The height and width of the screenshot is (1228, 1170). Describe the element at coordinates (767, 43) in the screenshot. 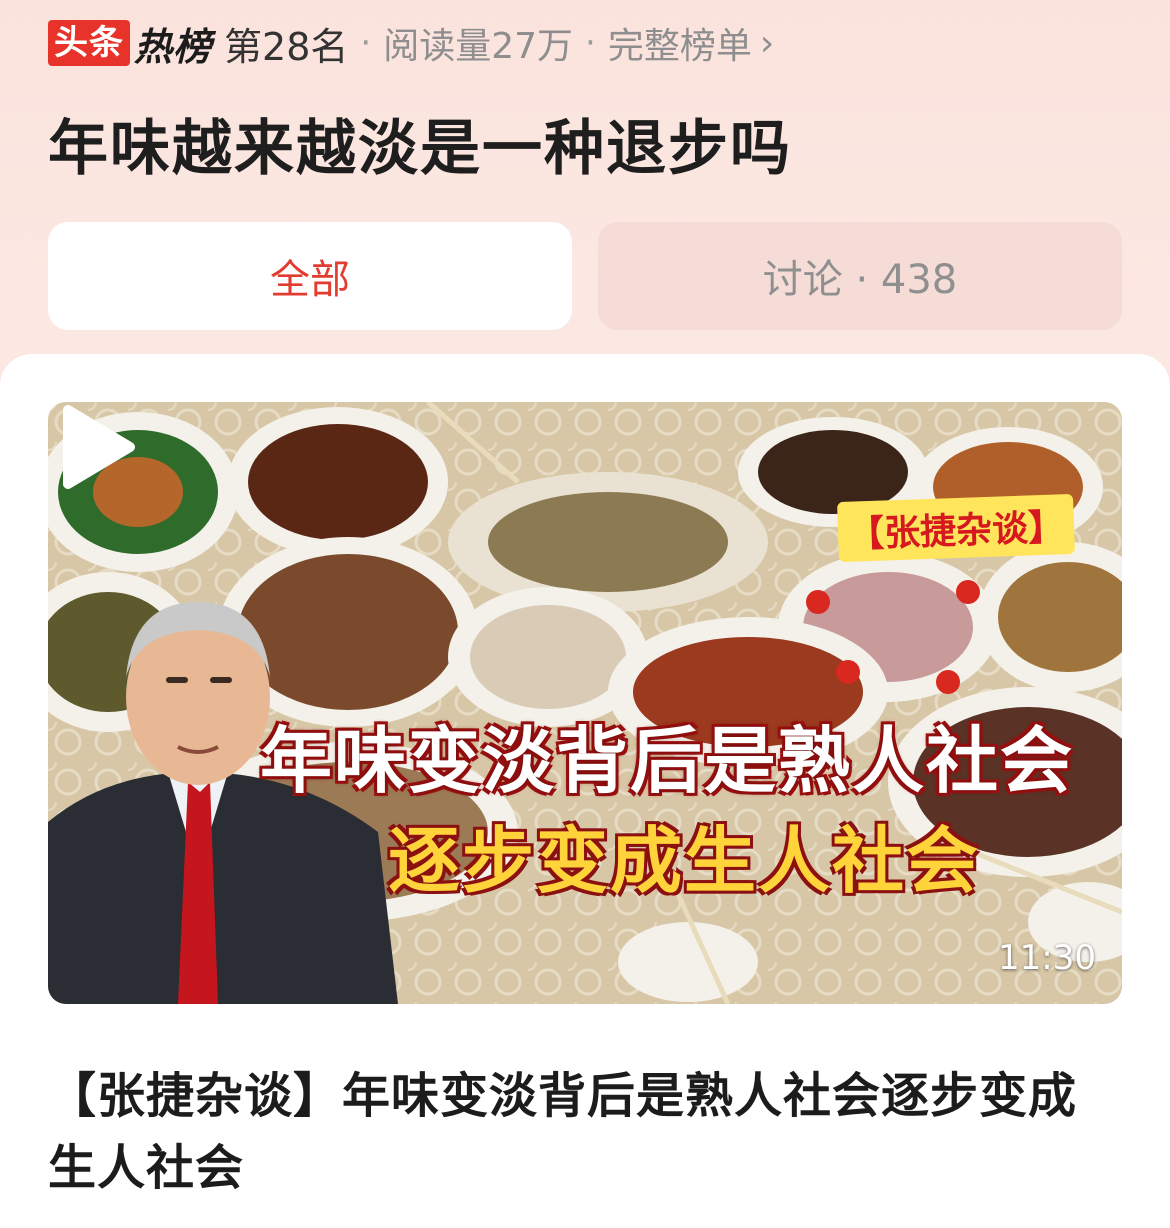

I see `chevron-right-icon: ›` at that location.